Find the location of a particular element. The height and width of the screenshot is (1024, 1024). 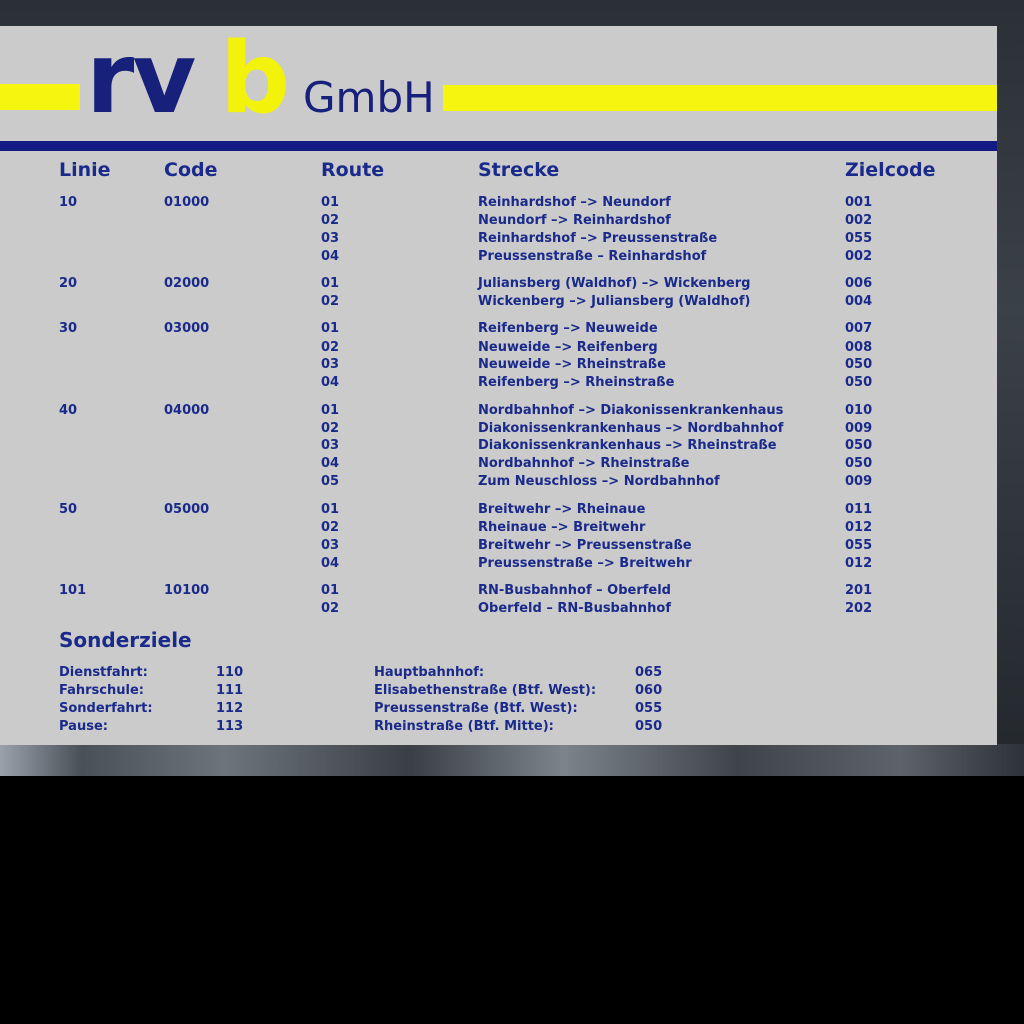

cell-strecke: Zum Neuschloss –> Nordbahnhof is located at coordinates (599, 481).